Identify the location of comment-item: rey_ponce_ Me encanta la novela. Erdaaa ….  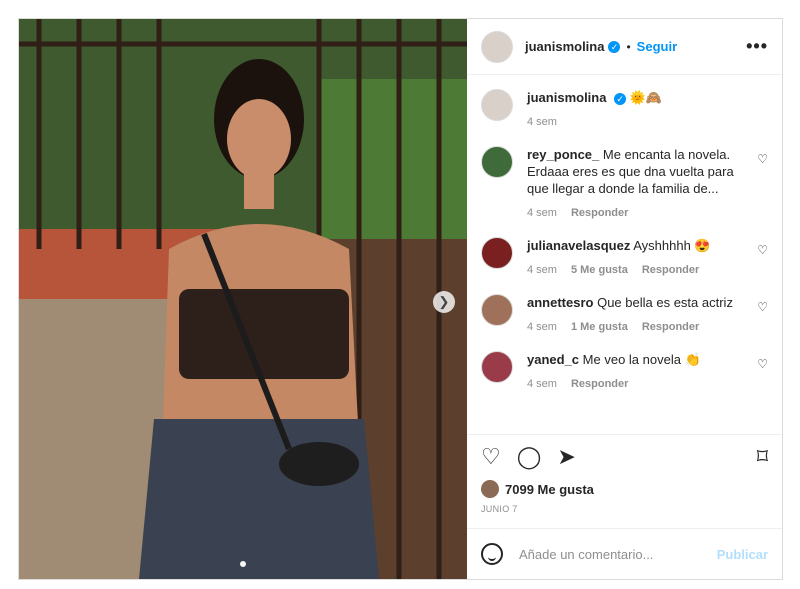
(624, 182).